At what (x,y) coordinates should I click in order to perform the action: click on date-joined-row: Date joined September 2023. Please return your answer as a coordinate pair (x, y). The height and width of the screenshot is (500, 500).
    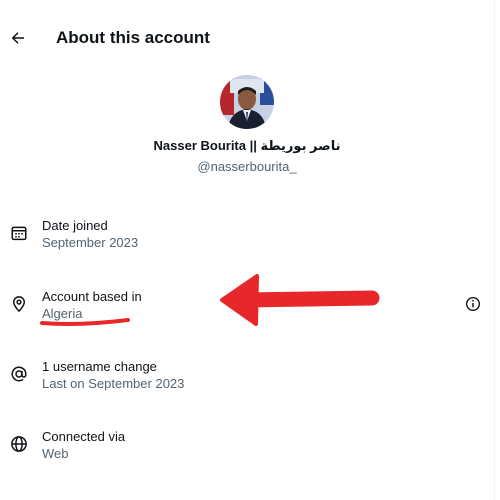
    Looking at the image, I should click on (247, 240).